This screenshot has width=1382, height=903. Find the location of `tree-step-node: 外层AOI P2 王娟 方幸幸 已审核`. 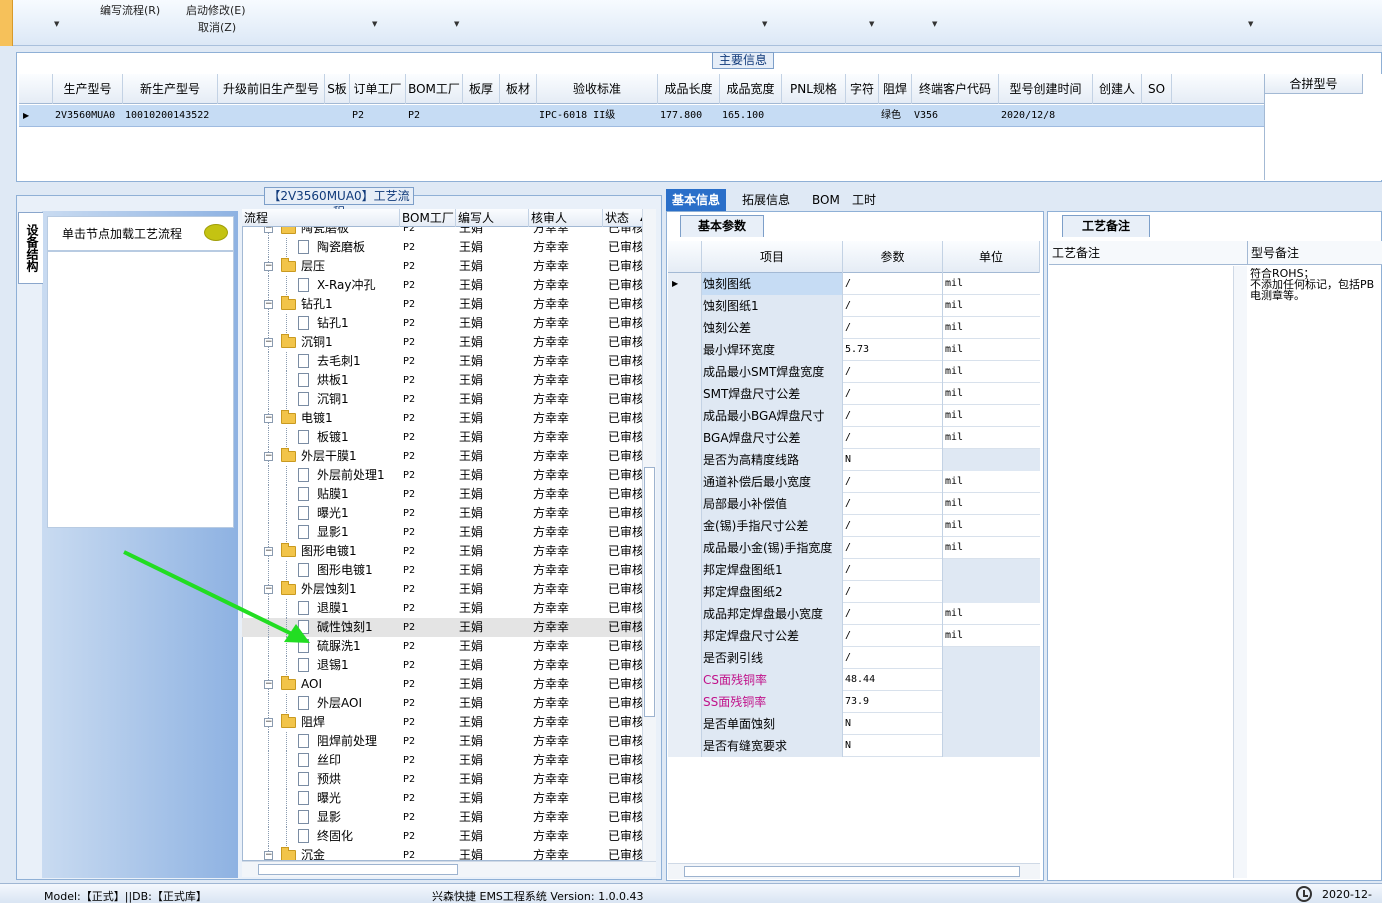

tree-step-node: 外层AOI P2 王娟 方幸幸 已审核 is located at coordinates (442, 703).